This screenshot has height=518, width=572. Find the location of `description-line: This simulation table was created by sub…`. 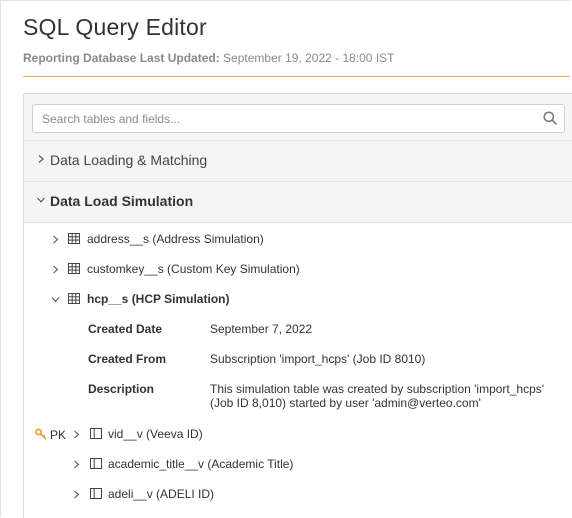

description-line: This simulation table was created by sub… is located at coordinates (377, 389).